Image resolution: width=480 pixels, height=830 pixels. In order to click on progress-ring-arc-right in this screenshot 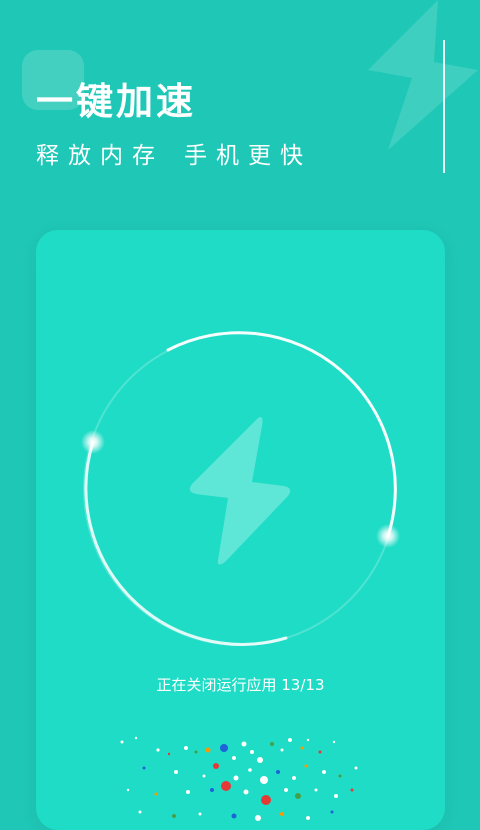, I will do `click(281, 434)`.